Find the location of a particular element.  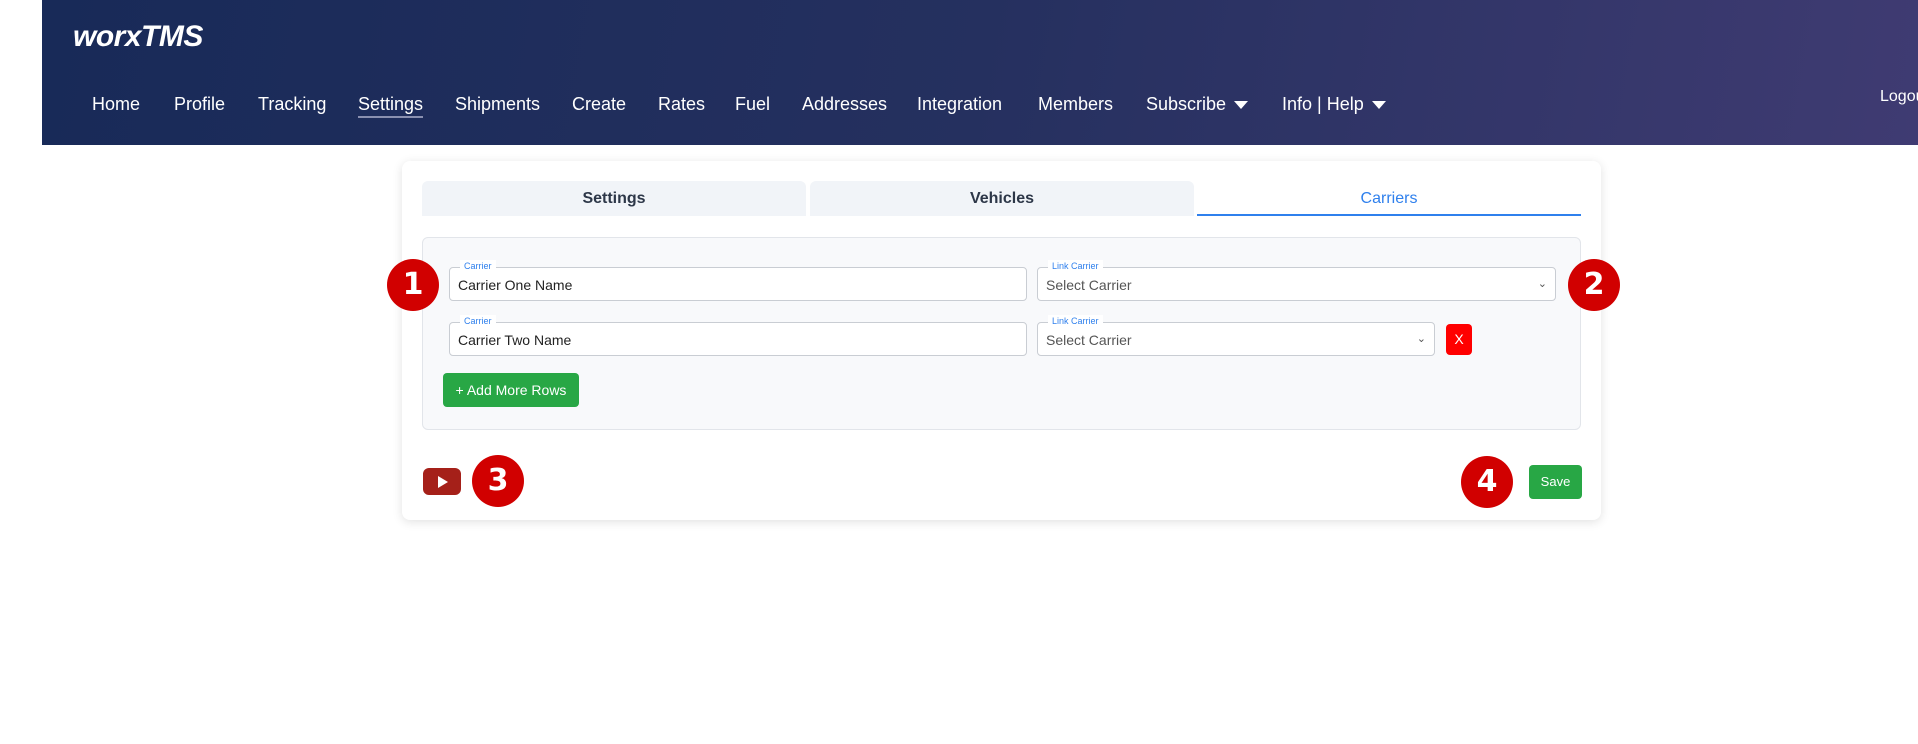

annotation-badge-3: 3 is located at coordinates (498, 481).